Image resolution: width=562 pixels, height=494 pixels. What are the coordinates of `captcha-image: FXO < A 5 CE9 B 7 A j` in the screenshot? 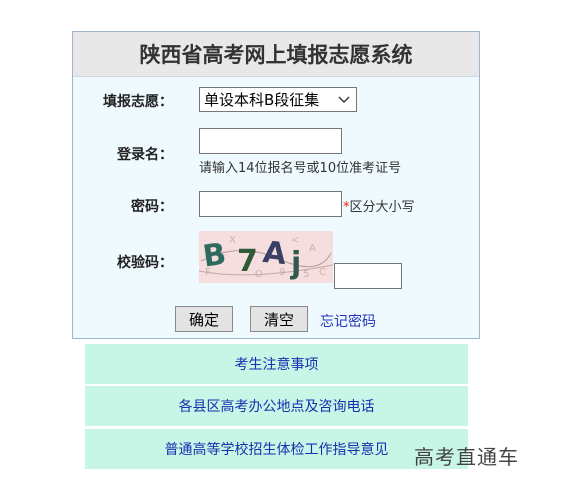 It's located at (266, 257).